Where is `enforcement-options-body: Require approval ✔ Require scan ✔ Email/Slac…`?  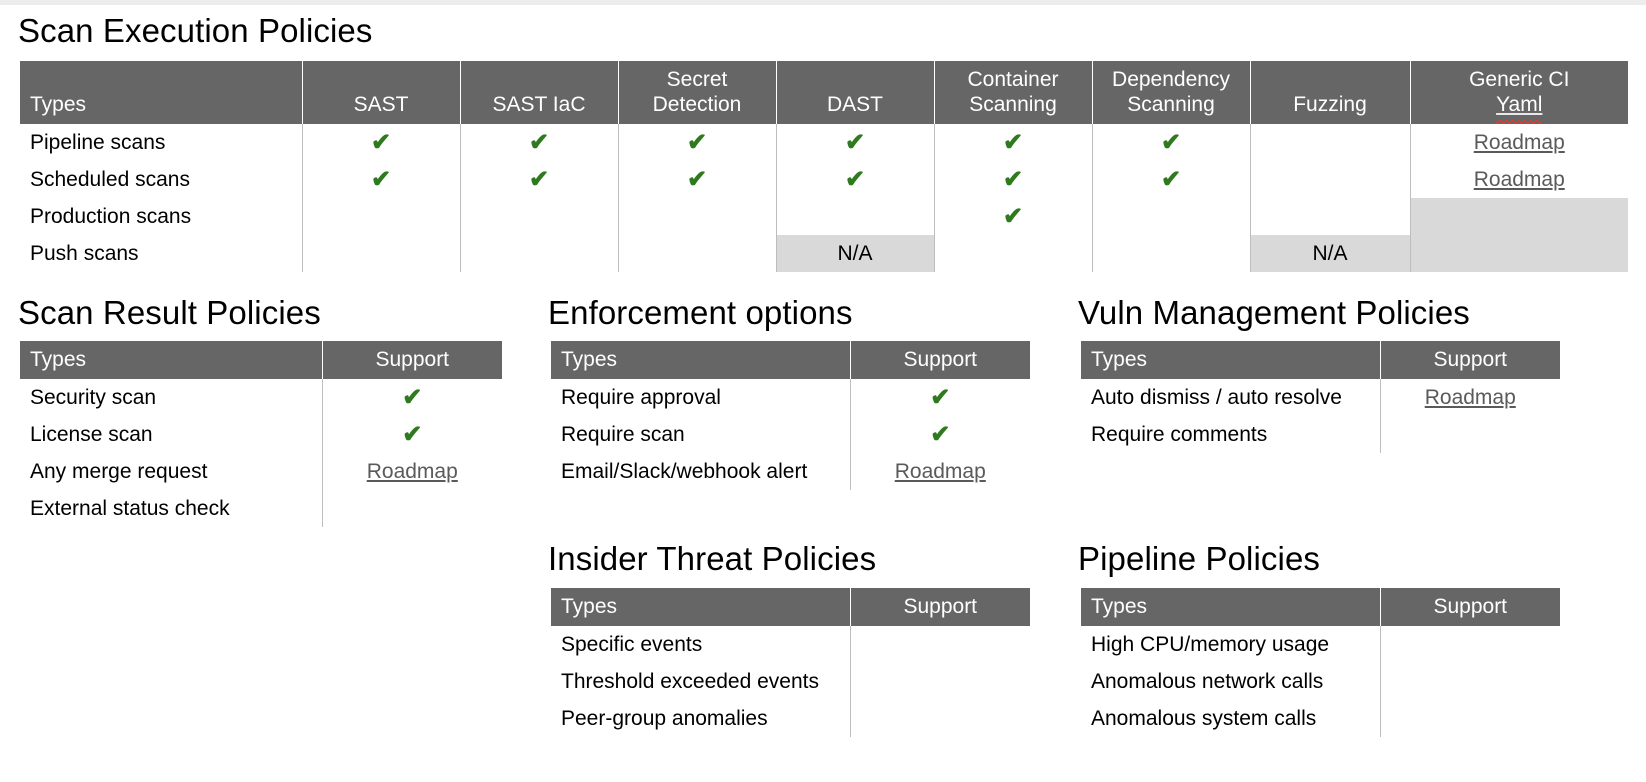 enforcement-options-body: Require approval ✔ Require scan ✔ Email/Slac… is located at coordinates (790, 434).